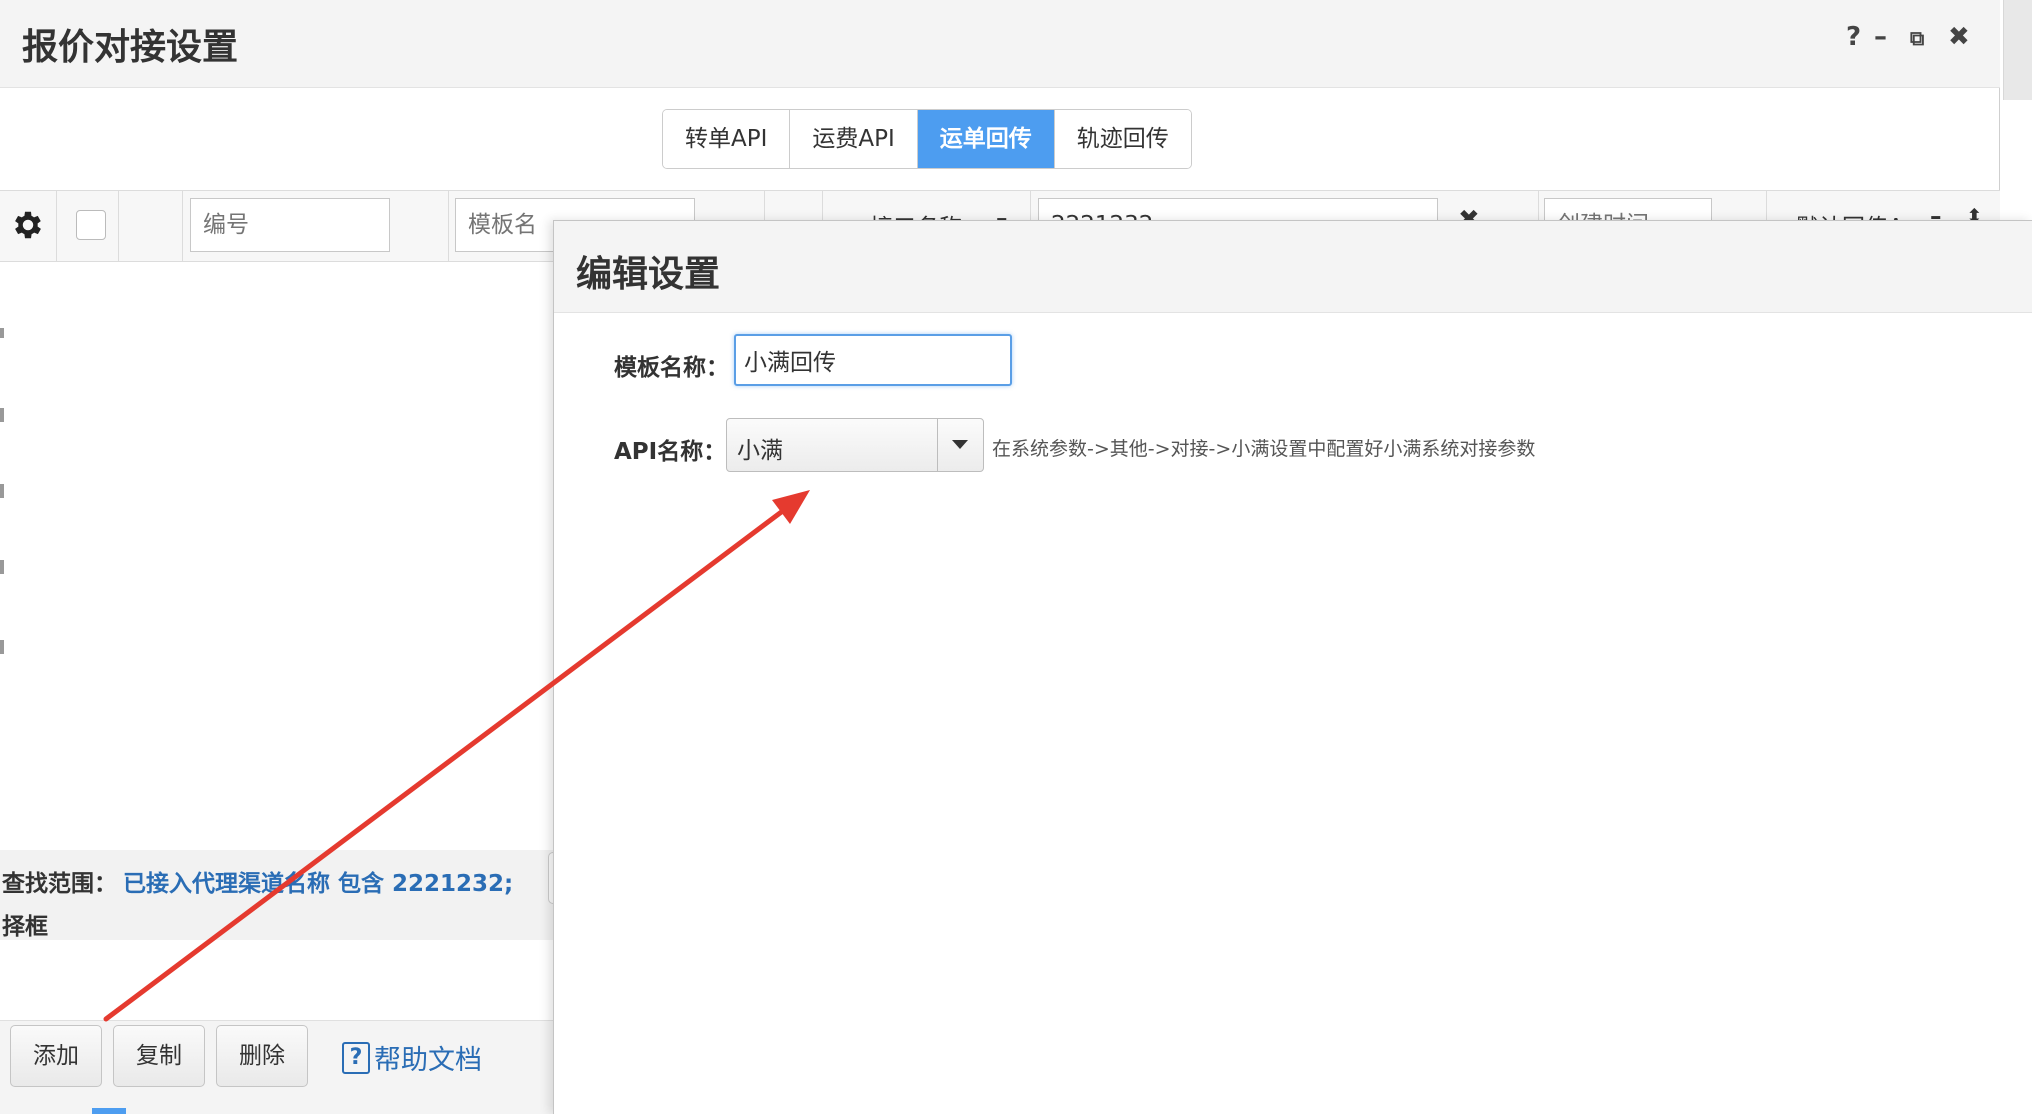 Image resolution: width=2032 pixels, height=1114 pixels. What do you see at coordinates (1122, 139) in the screenshot?
I see `tab-track-return: 轨迹回传` at bounding box center [1122, 139].